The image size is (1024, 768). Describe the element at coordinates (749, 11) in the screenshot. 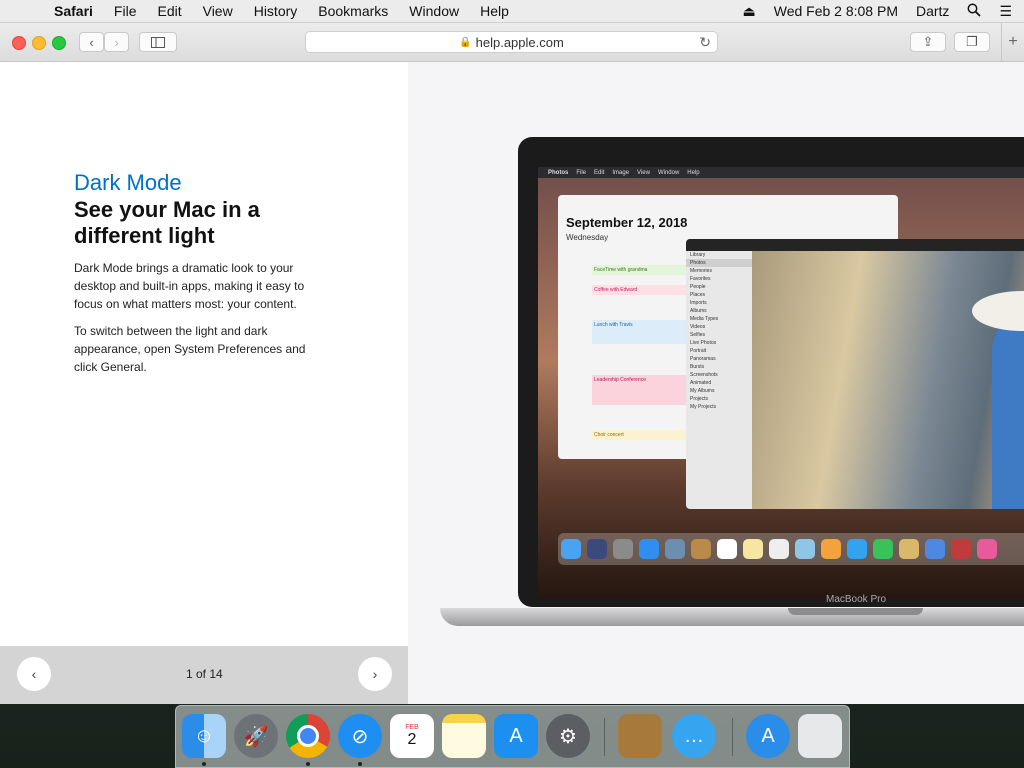

I see `eject-icon: ⏏` at that location.